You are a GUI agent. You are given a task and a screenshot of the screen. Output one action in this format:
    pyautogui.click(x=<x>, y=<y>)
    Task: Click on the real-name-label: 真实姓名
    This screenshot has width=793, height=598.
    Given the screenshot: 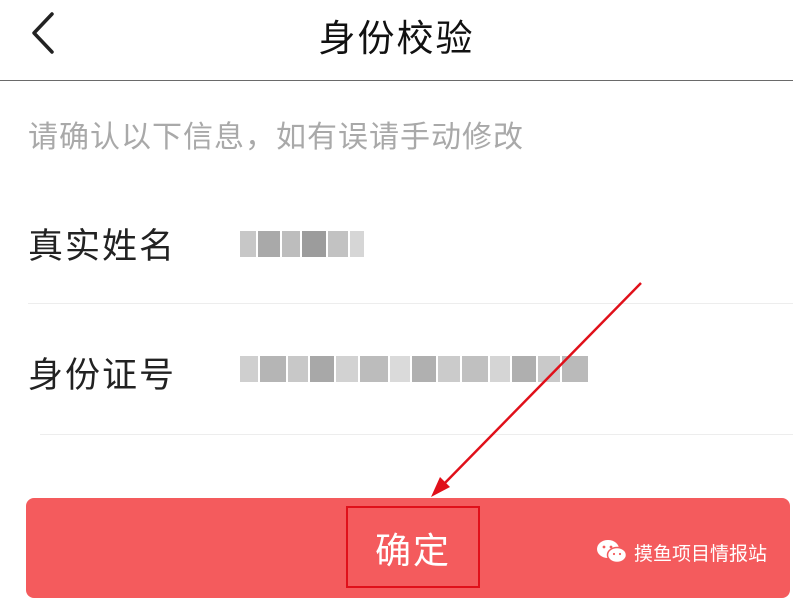 What is the action you would take?
    pyautogui.click(x=102, y=247)
    